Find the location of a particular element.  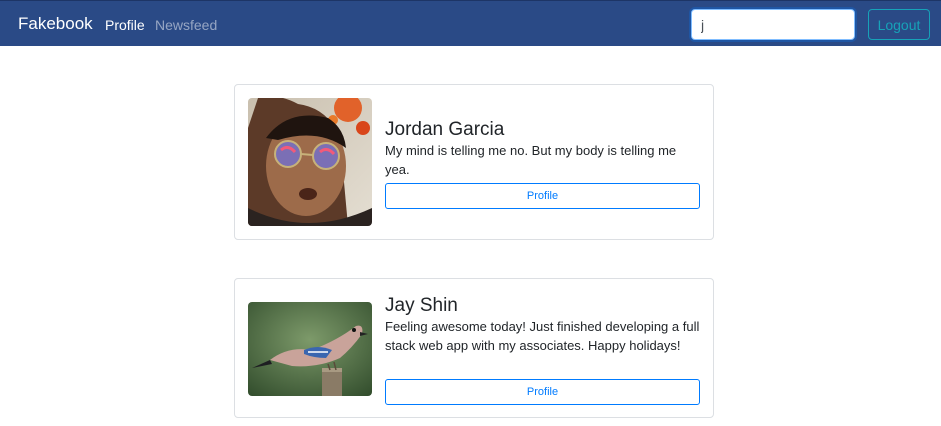

user-name: Jay Shin is located at coordinates (421, 305).